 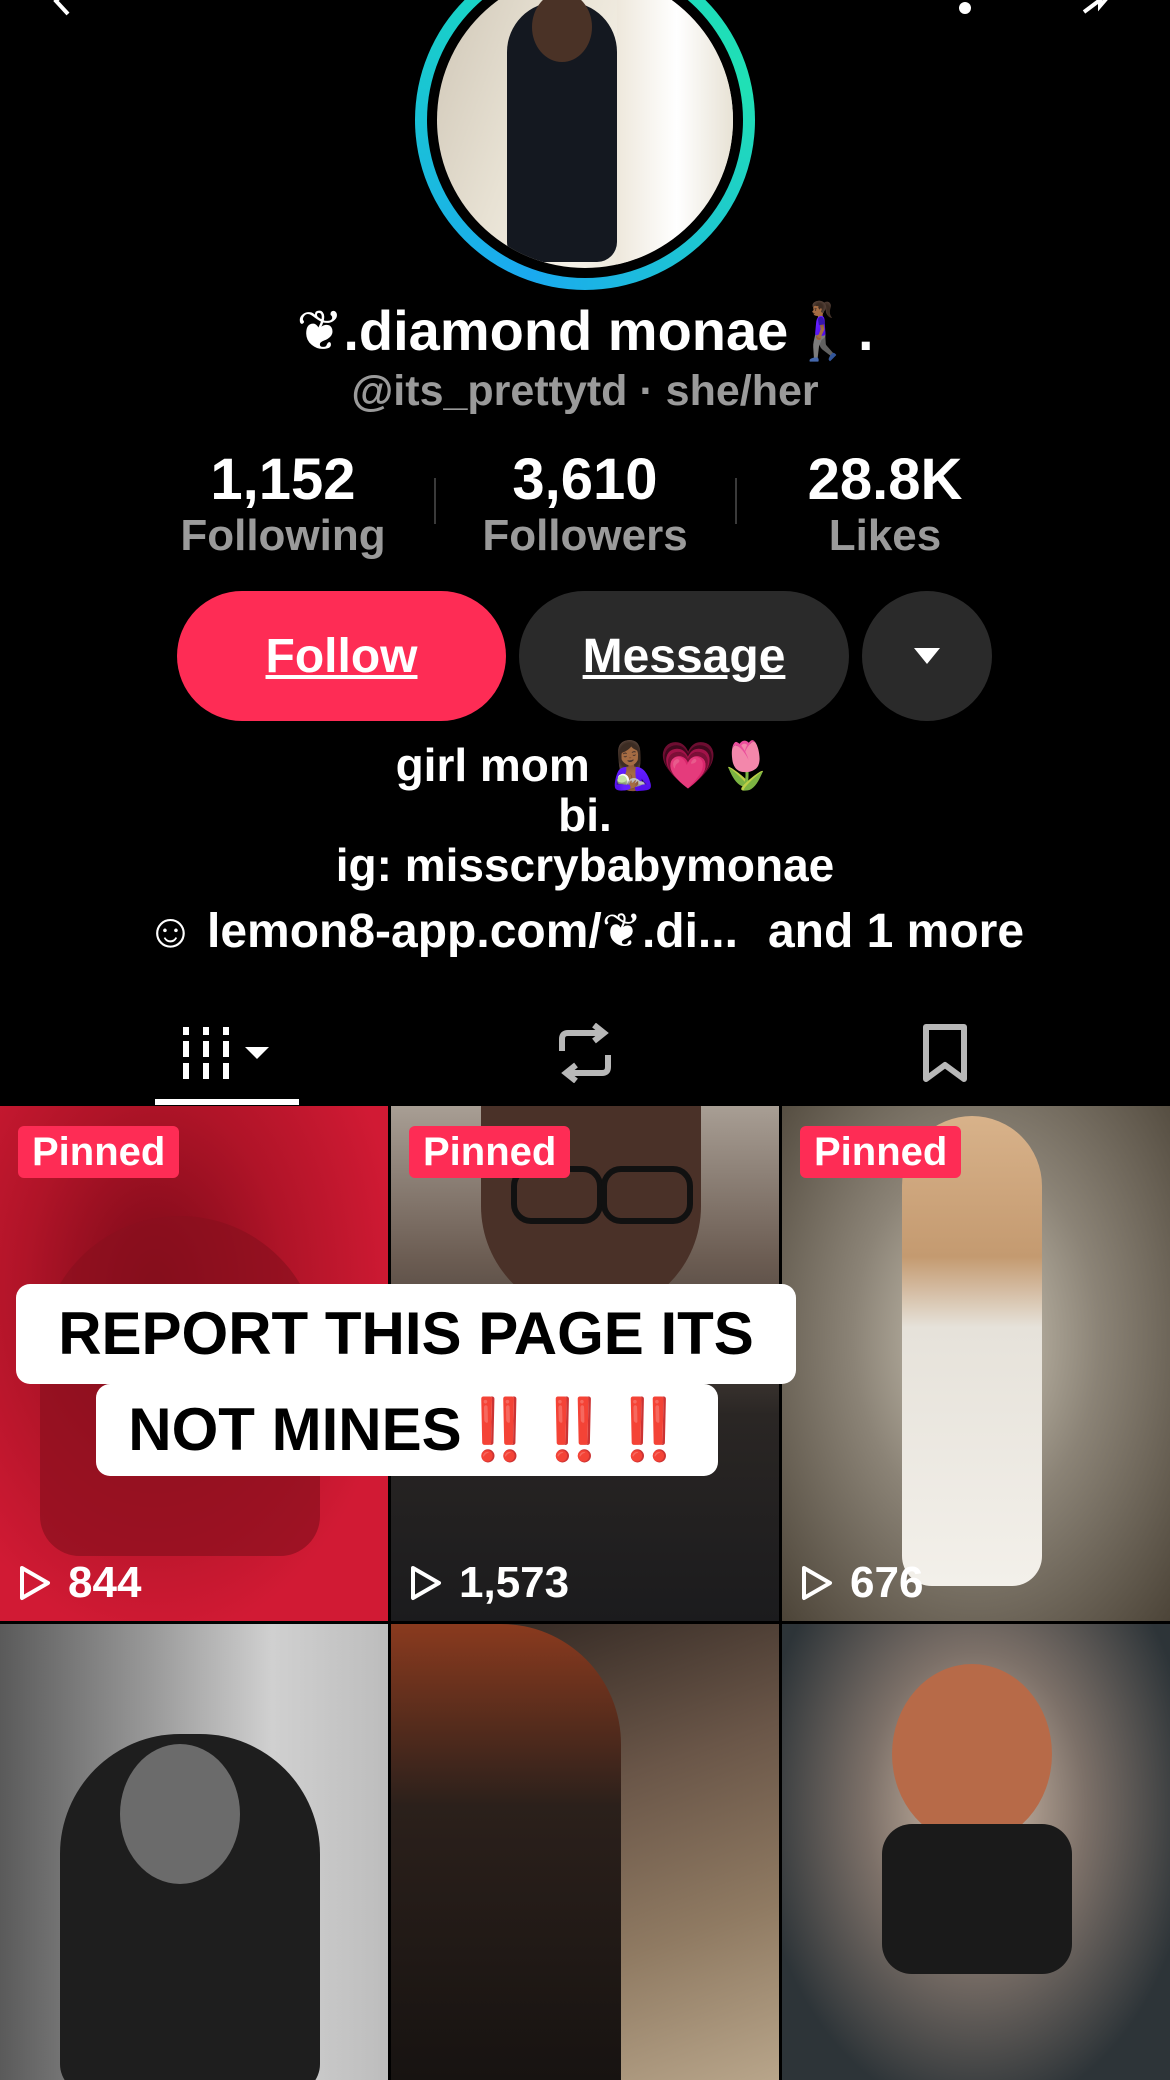 I want to click on suggested-accounts-button, so click(x=927, y=656).